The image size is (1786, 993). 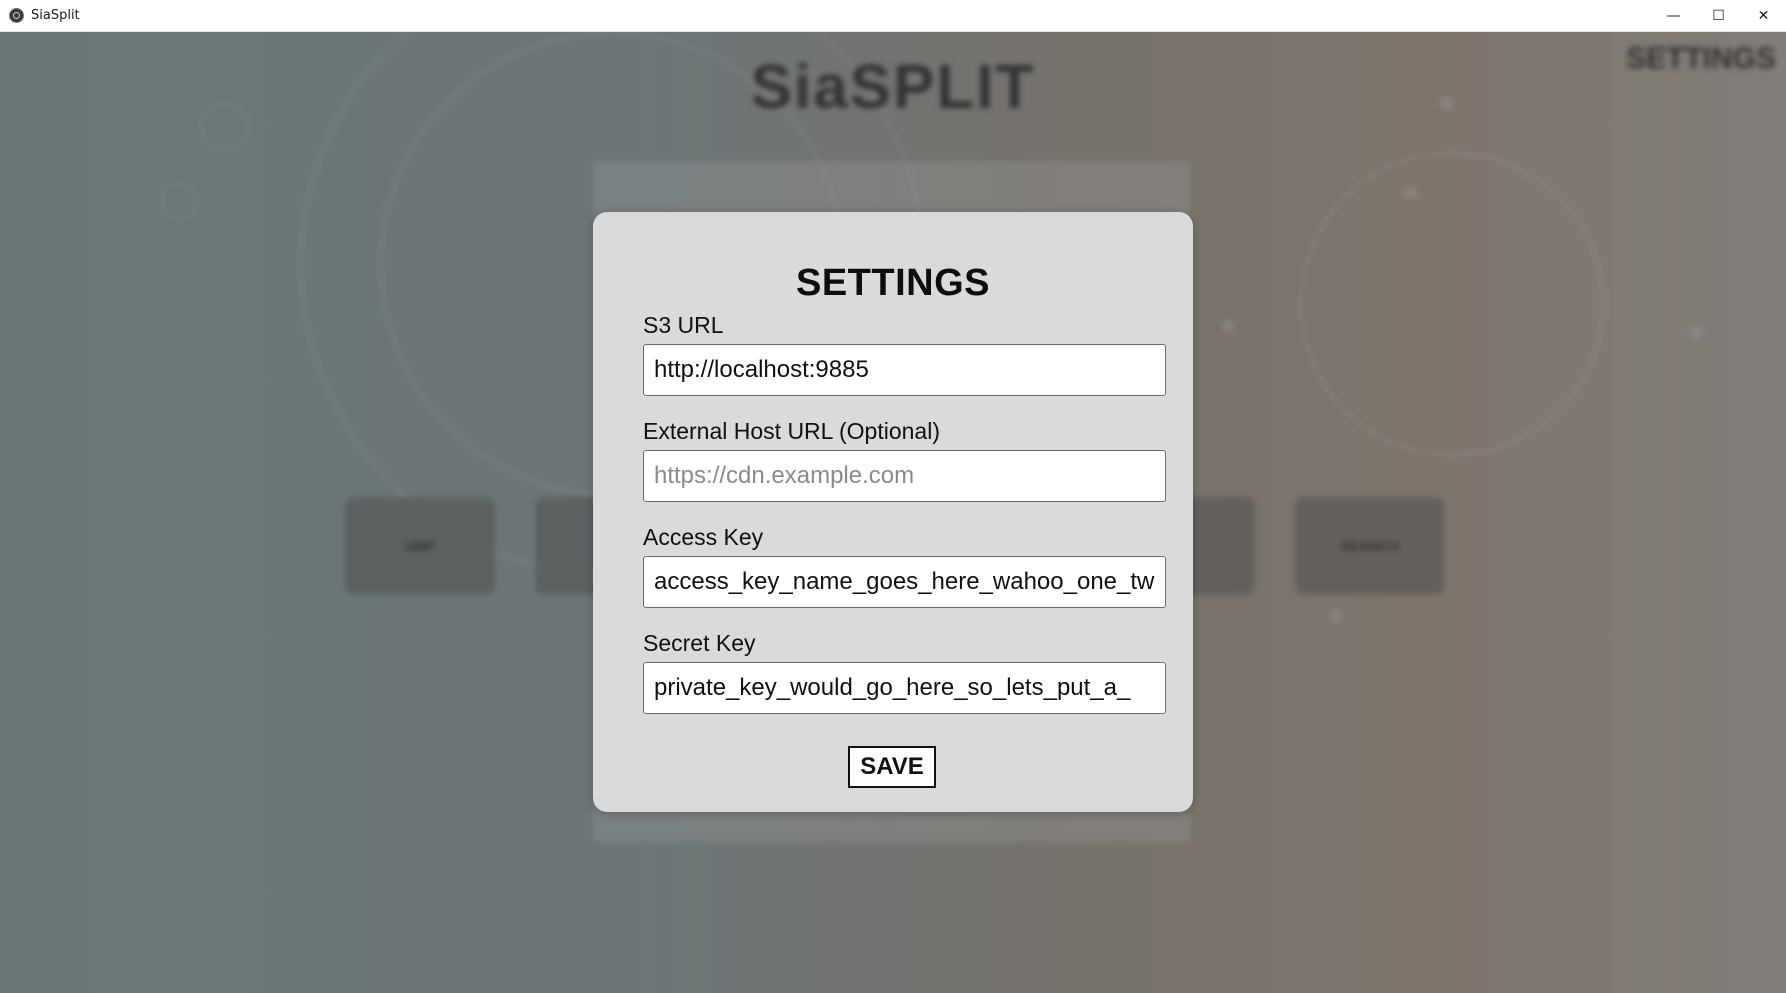 I want to click on app-logo-icon, so click(x=16, y=15).